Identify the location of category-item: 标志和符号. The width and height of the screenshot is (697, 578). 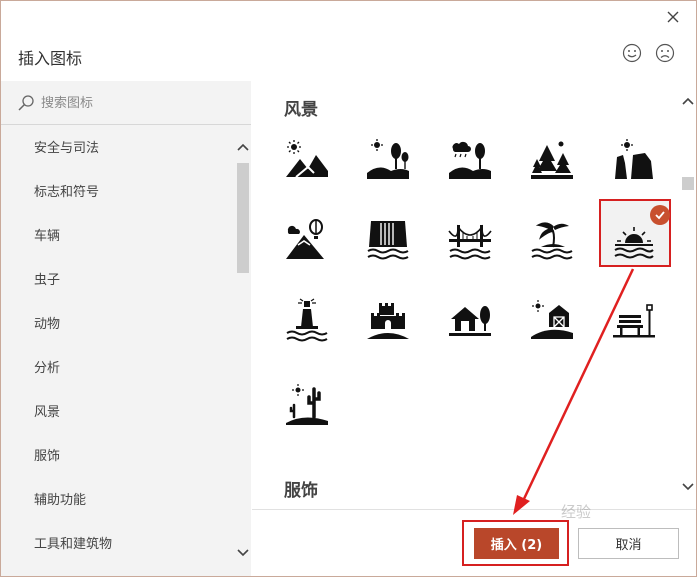
(118, 193).